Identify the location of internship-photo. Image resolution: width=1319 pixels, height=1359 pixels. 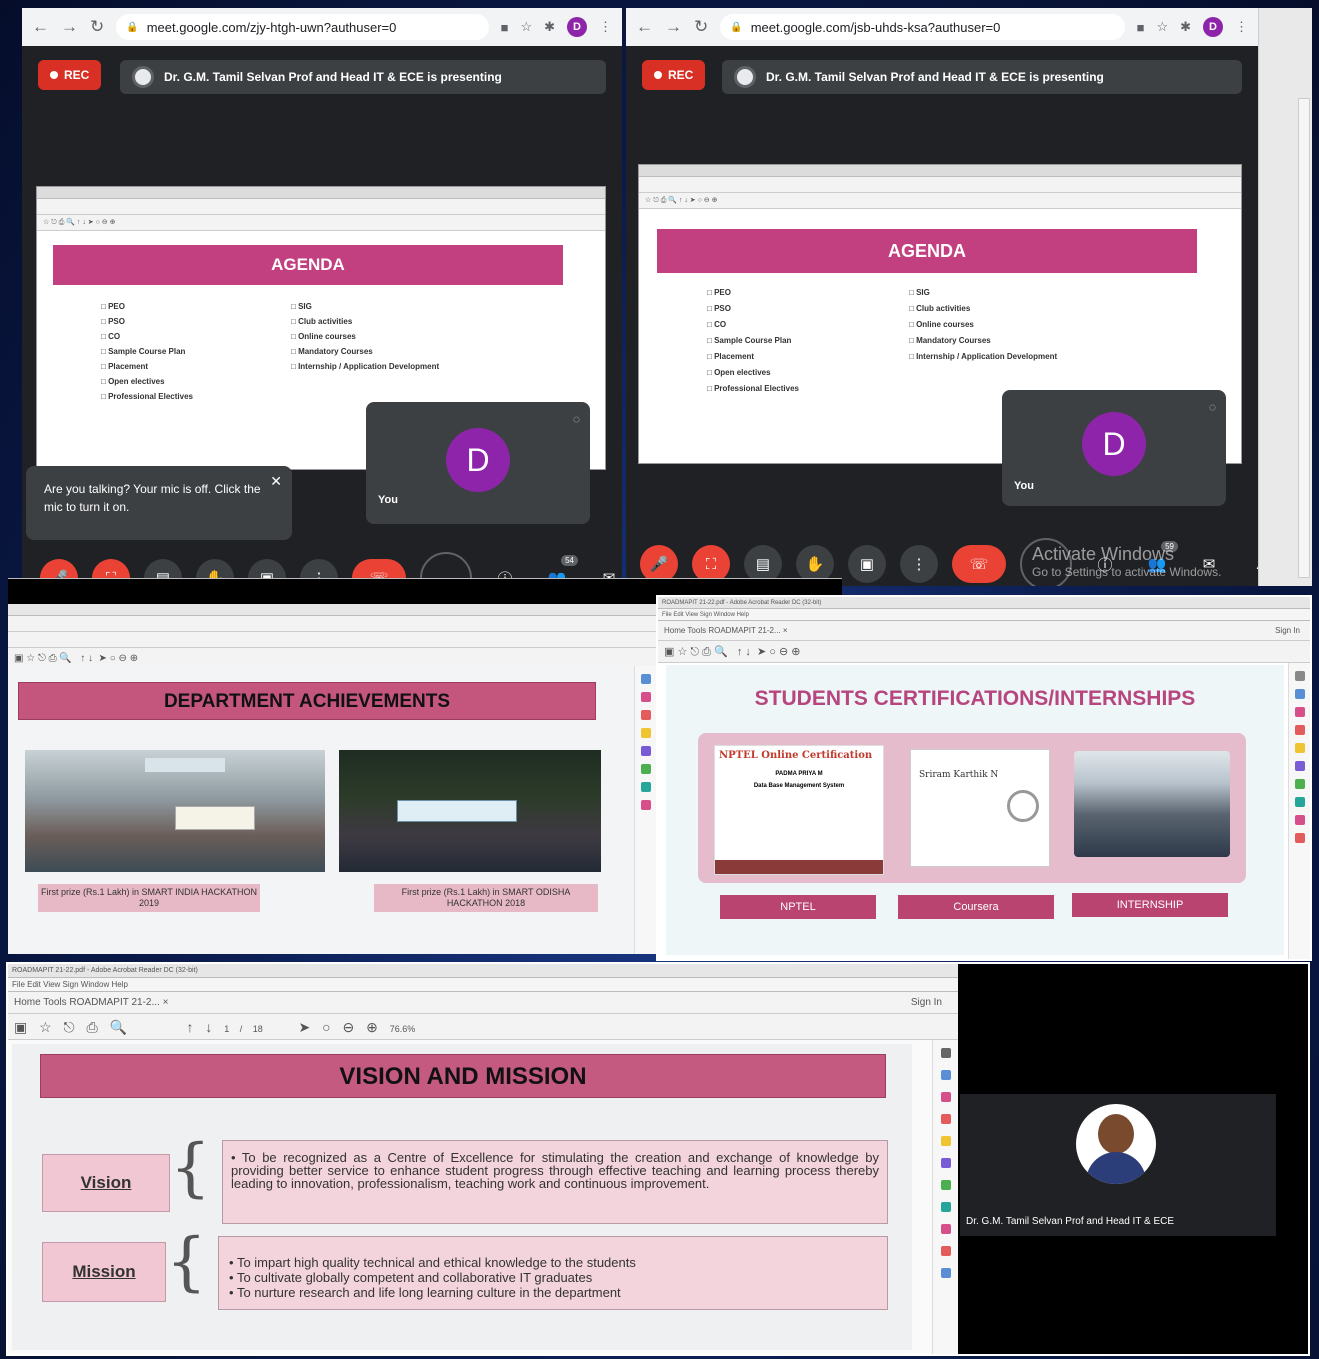
(1152, 804).